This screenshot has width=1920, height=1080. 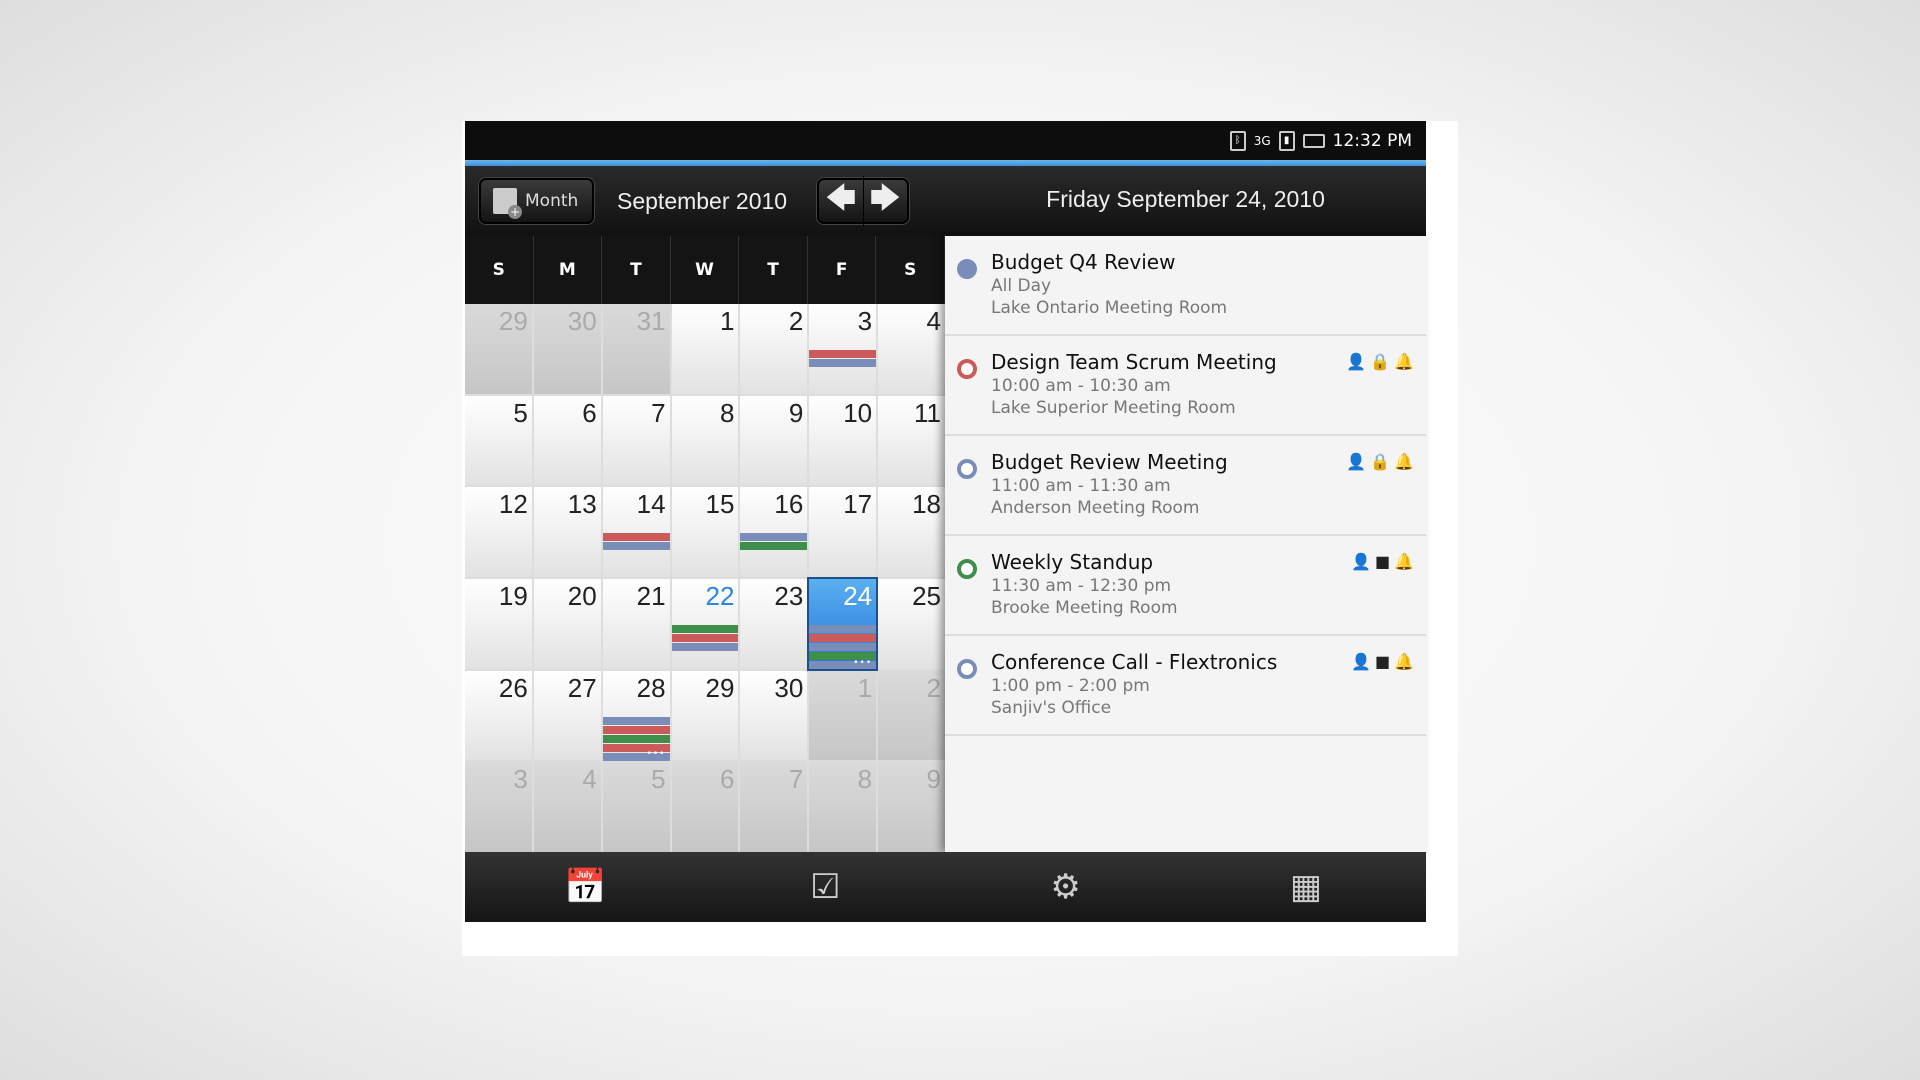 I want to click on bell-icon: 🔔, so click(x=1404, y=661).